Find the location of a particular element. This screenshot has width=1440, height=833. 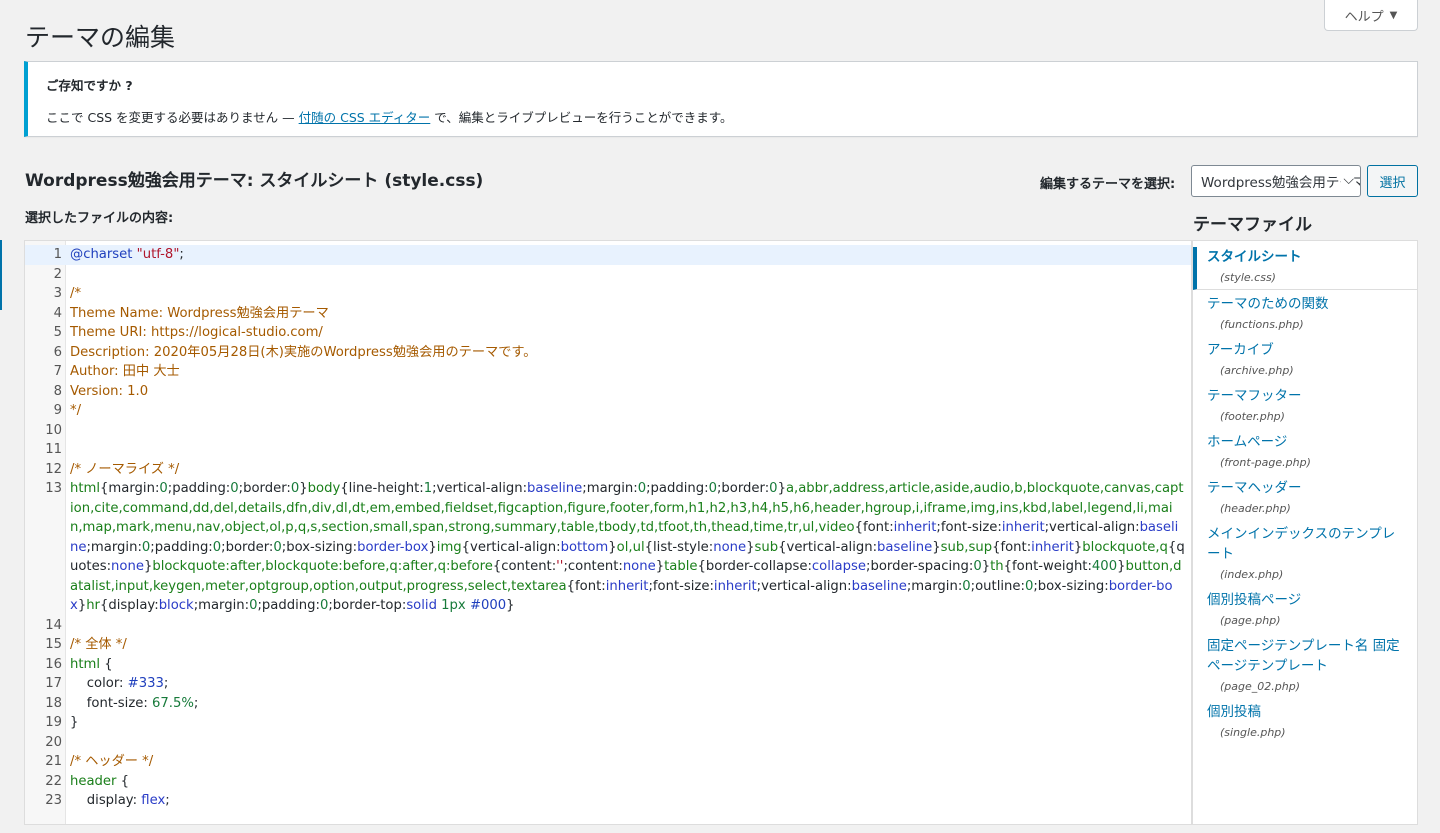

code-line: 23 display: flex; is located at coordinates (608, 801).